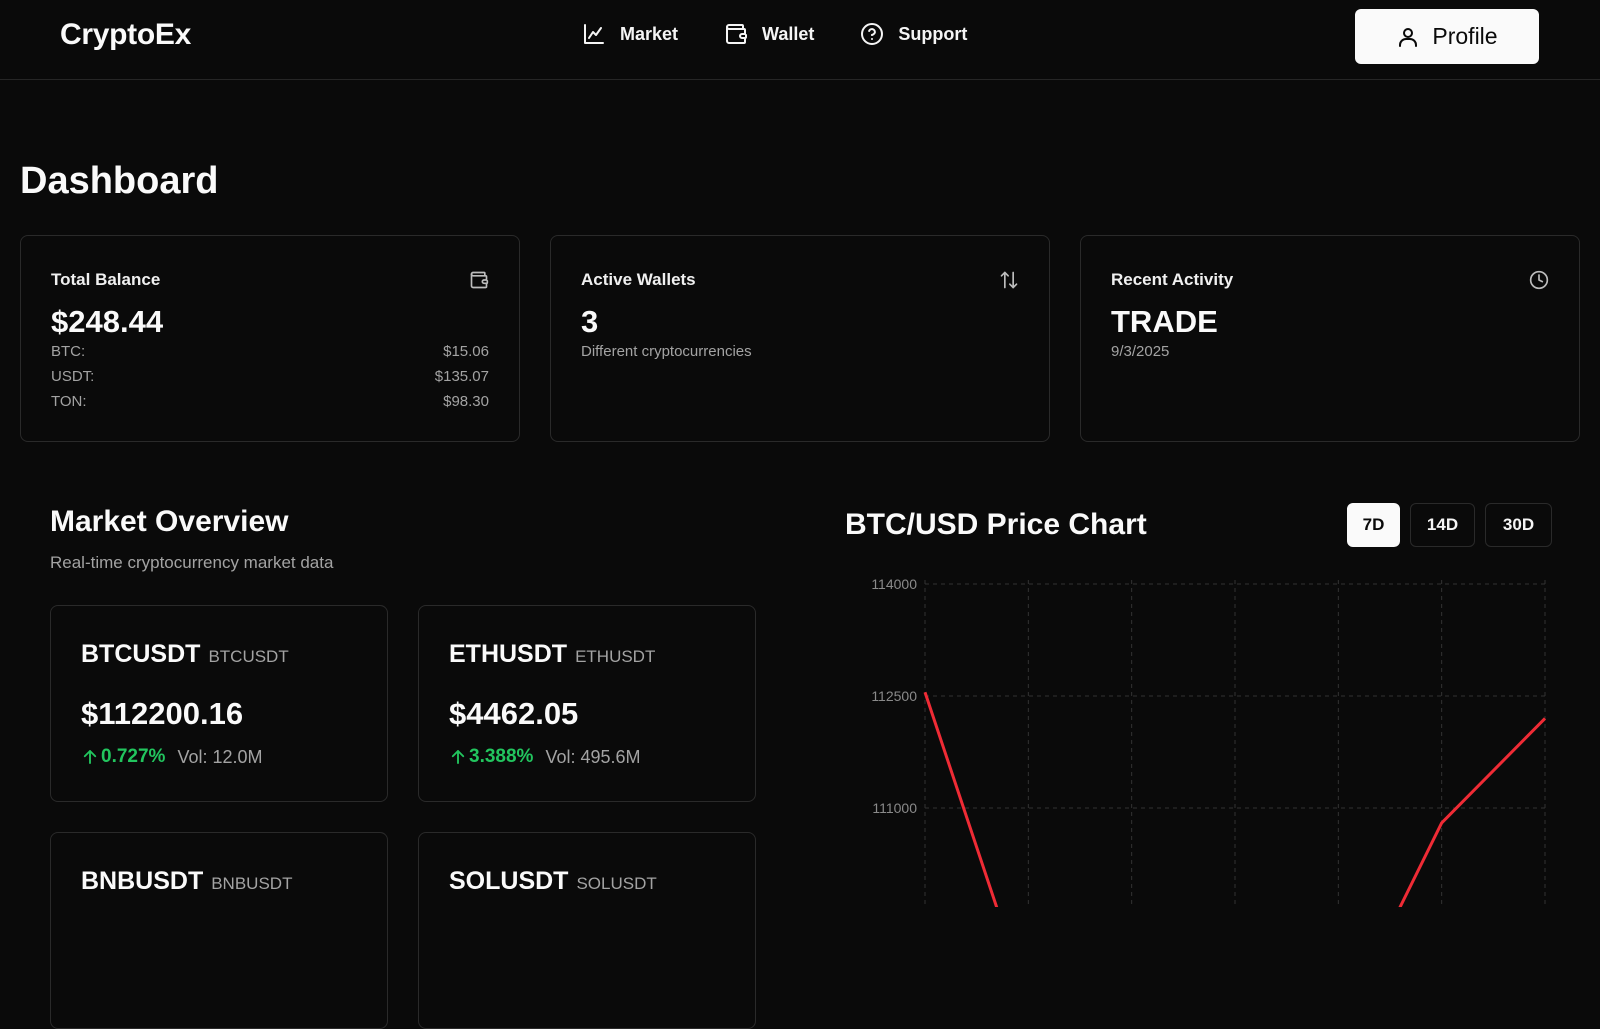  I want to click on activity-value: TRADE, so click(1164, 321).